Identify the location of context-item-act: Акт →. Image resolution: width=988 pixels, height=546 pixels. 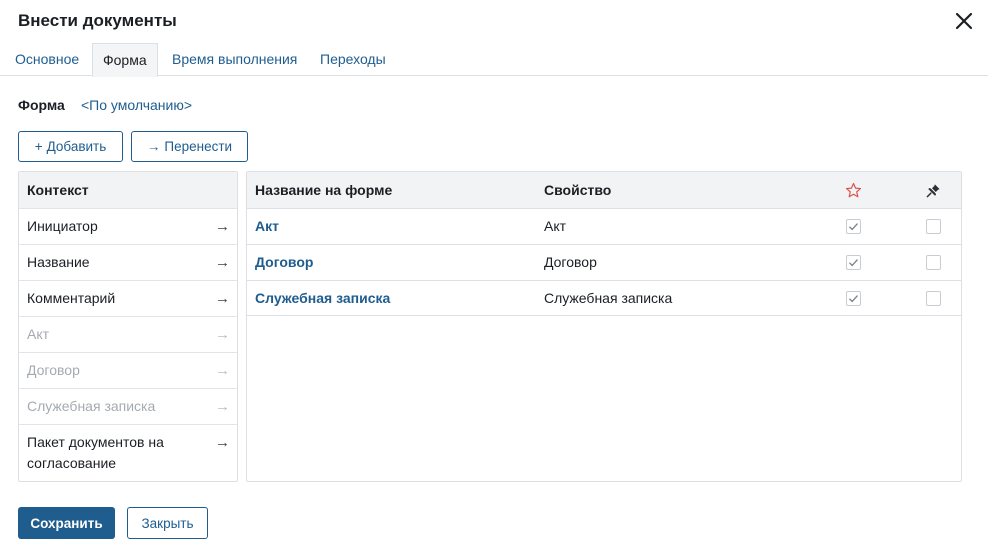
(128, 334).